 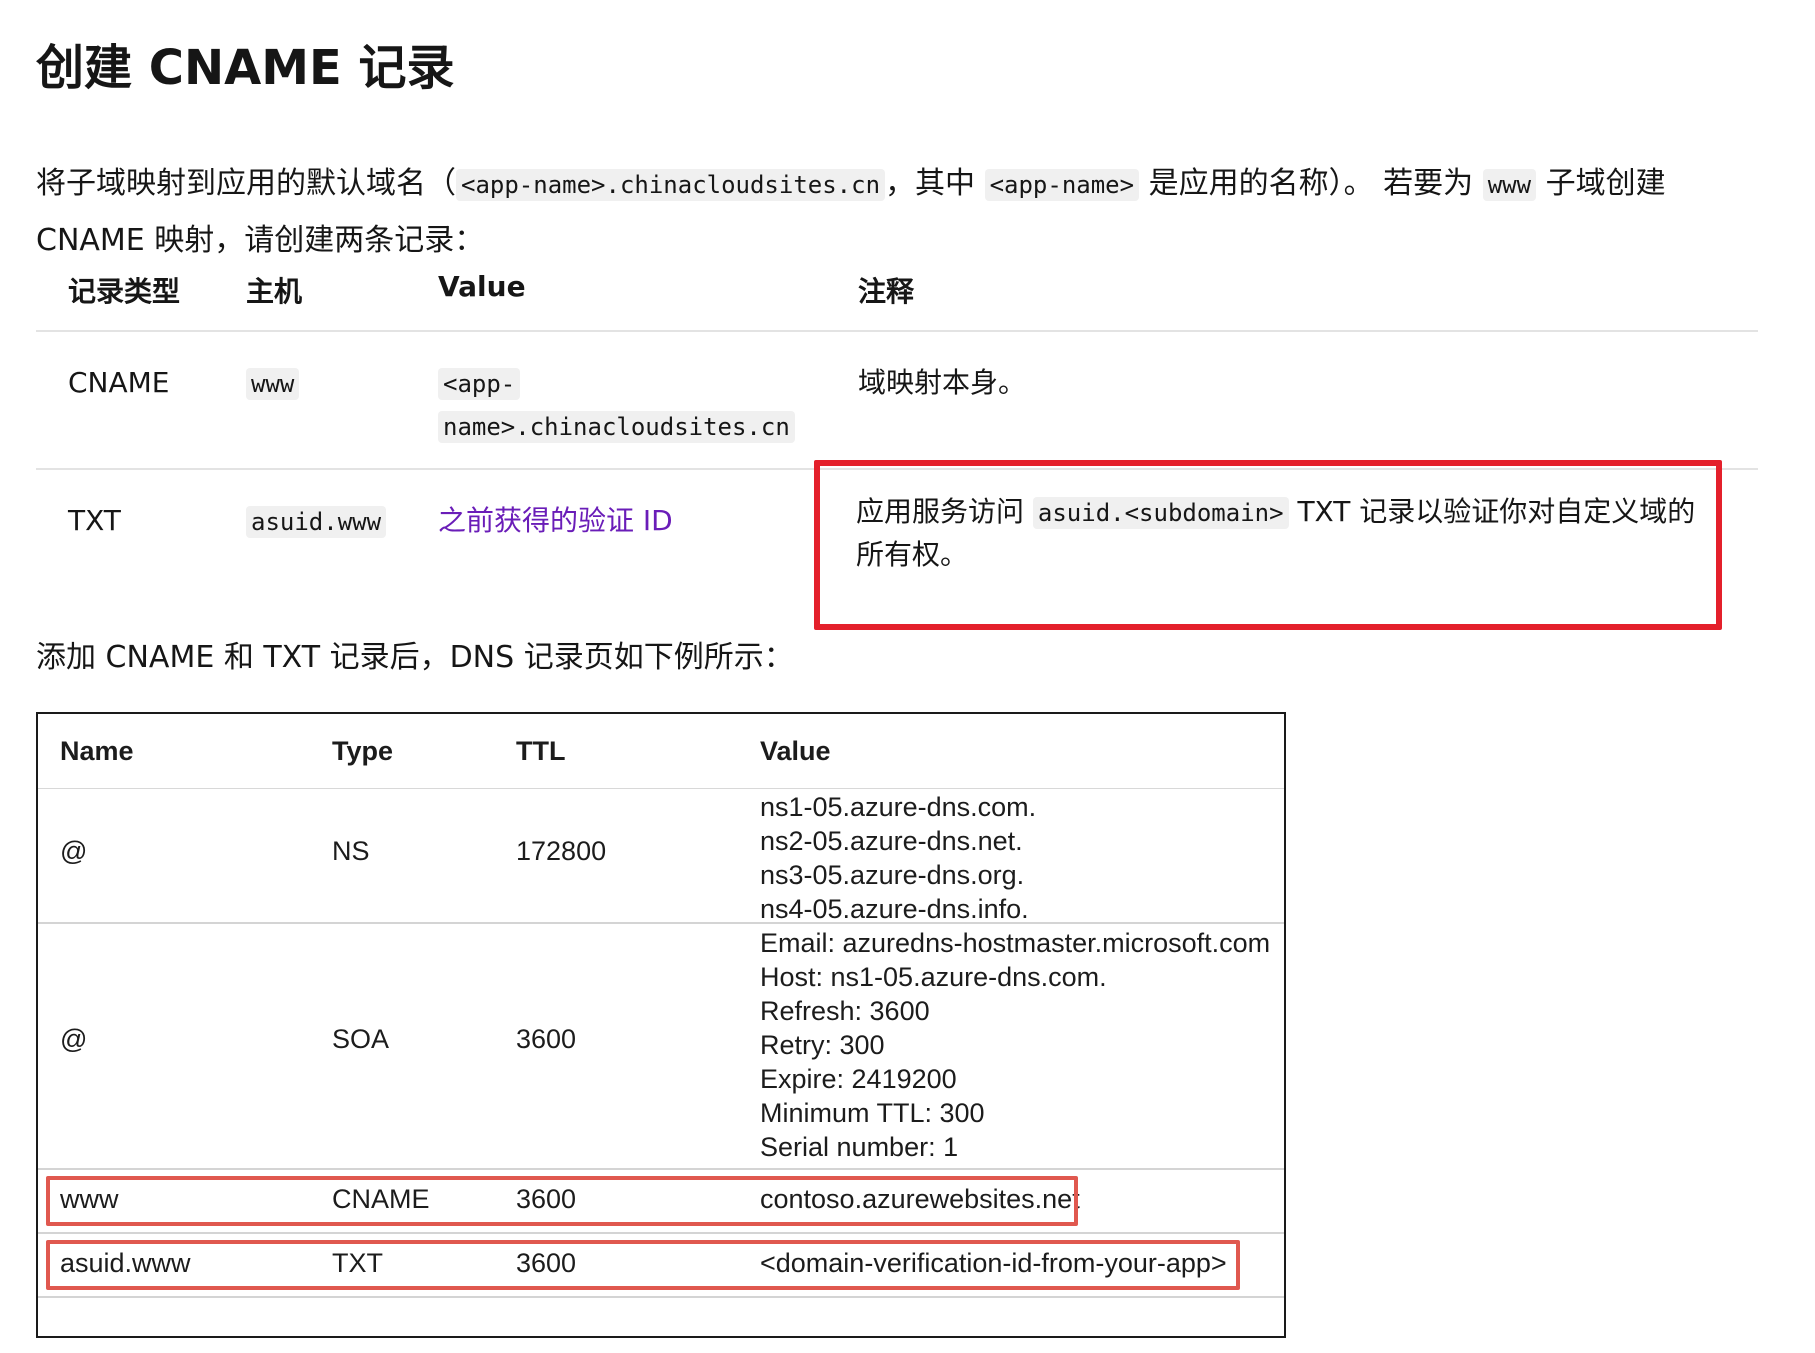 What do you see at coordinates (363, 751) in the screenshot?
I see `dns-header-type: Type` at bounding box center [363, 751].